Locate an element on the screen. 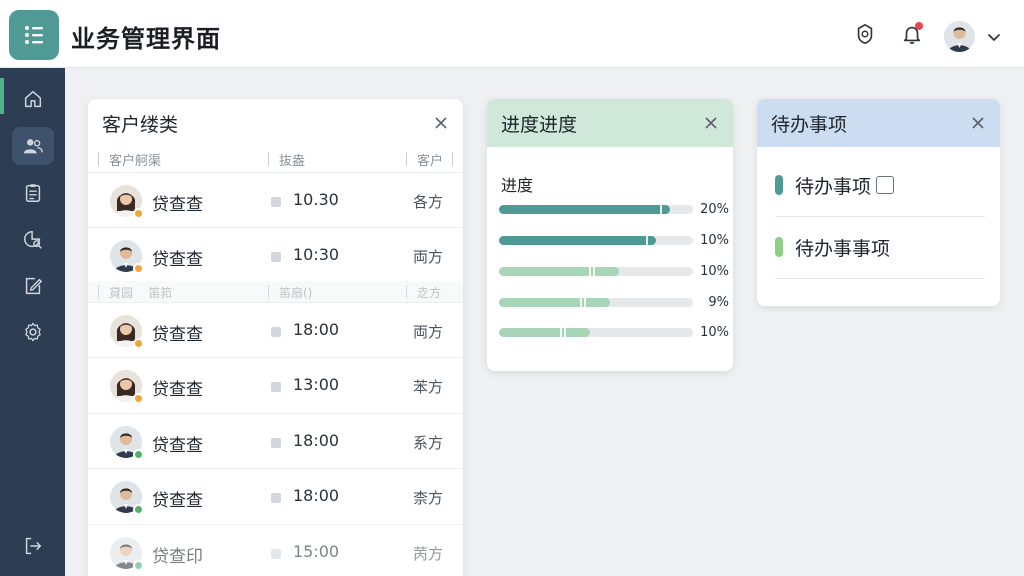 This screenshot has height=576, width=1024. table-row: 贷查查 18:00 両方 is located at coordinates (275, 329).